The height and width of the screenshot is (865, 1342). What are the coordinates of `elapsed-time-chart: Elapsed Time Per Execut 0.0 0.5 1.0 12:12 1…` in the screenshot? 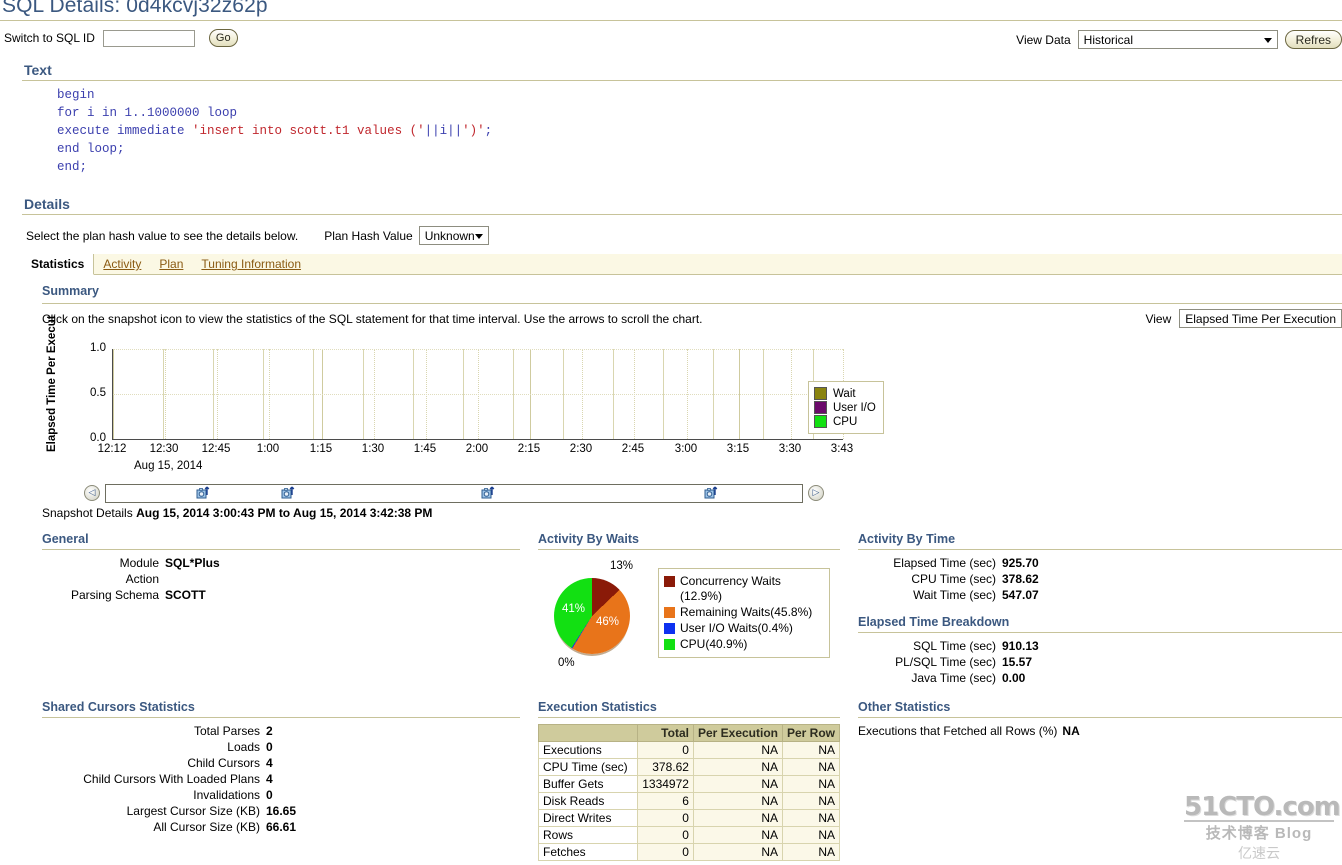 It's located at (447, 393).